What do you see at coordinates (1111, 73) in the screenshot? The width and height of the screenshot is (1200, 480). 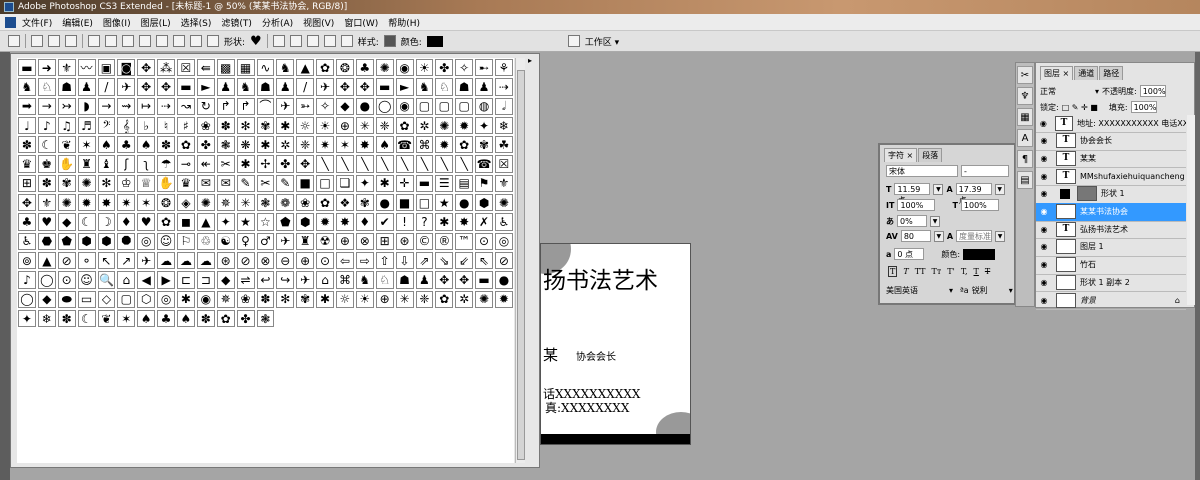 I see `tab-paths: 路径` at bounding box center [1111, 73].